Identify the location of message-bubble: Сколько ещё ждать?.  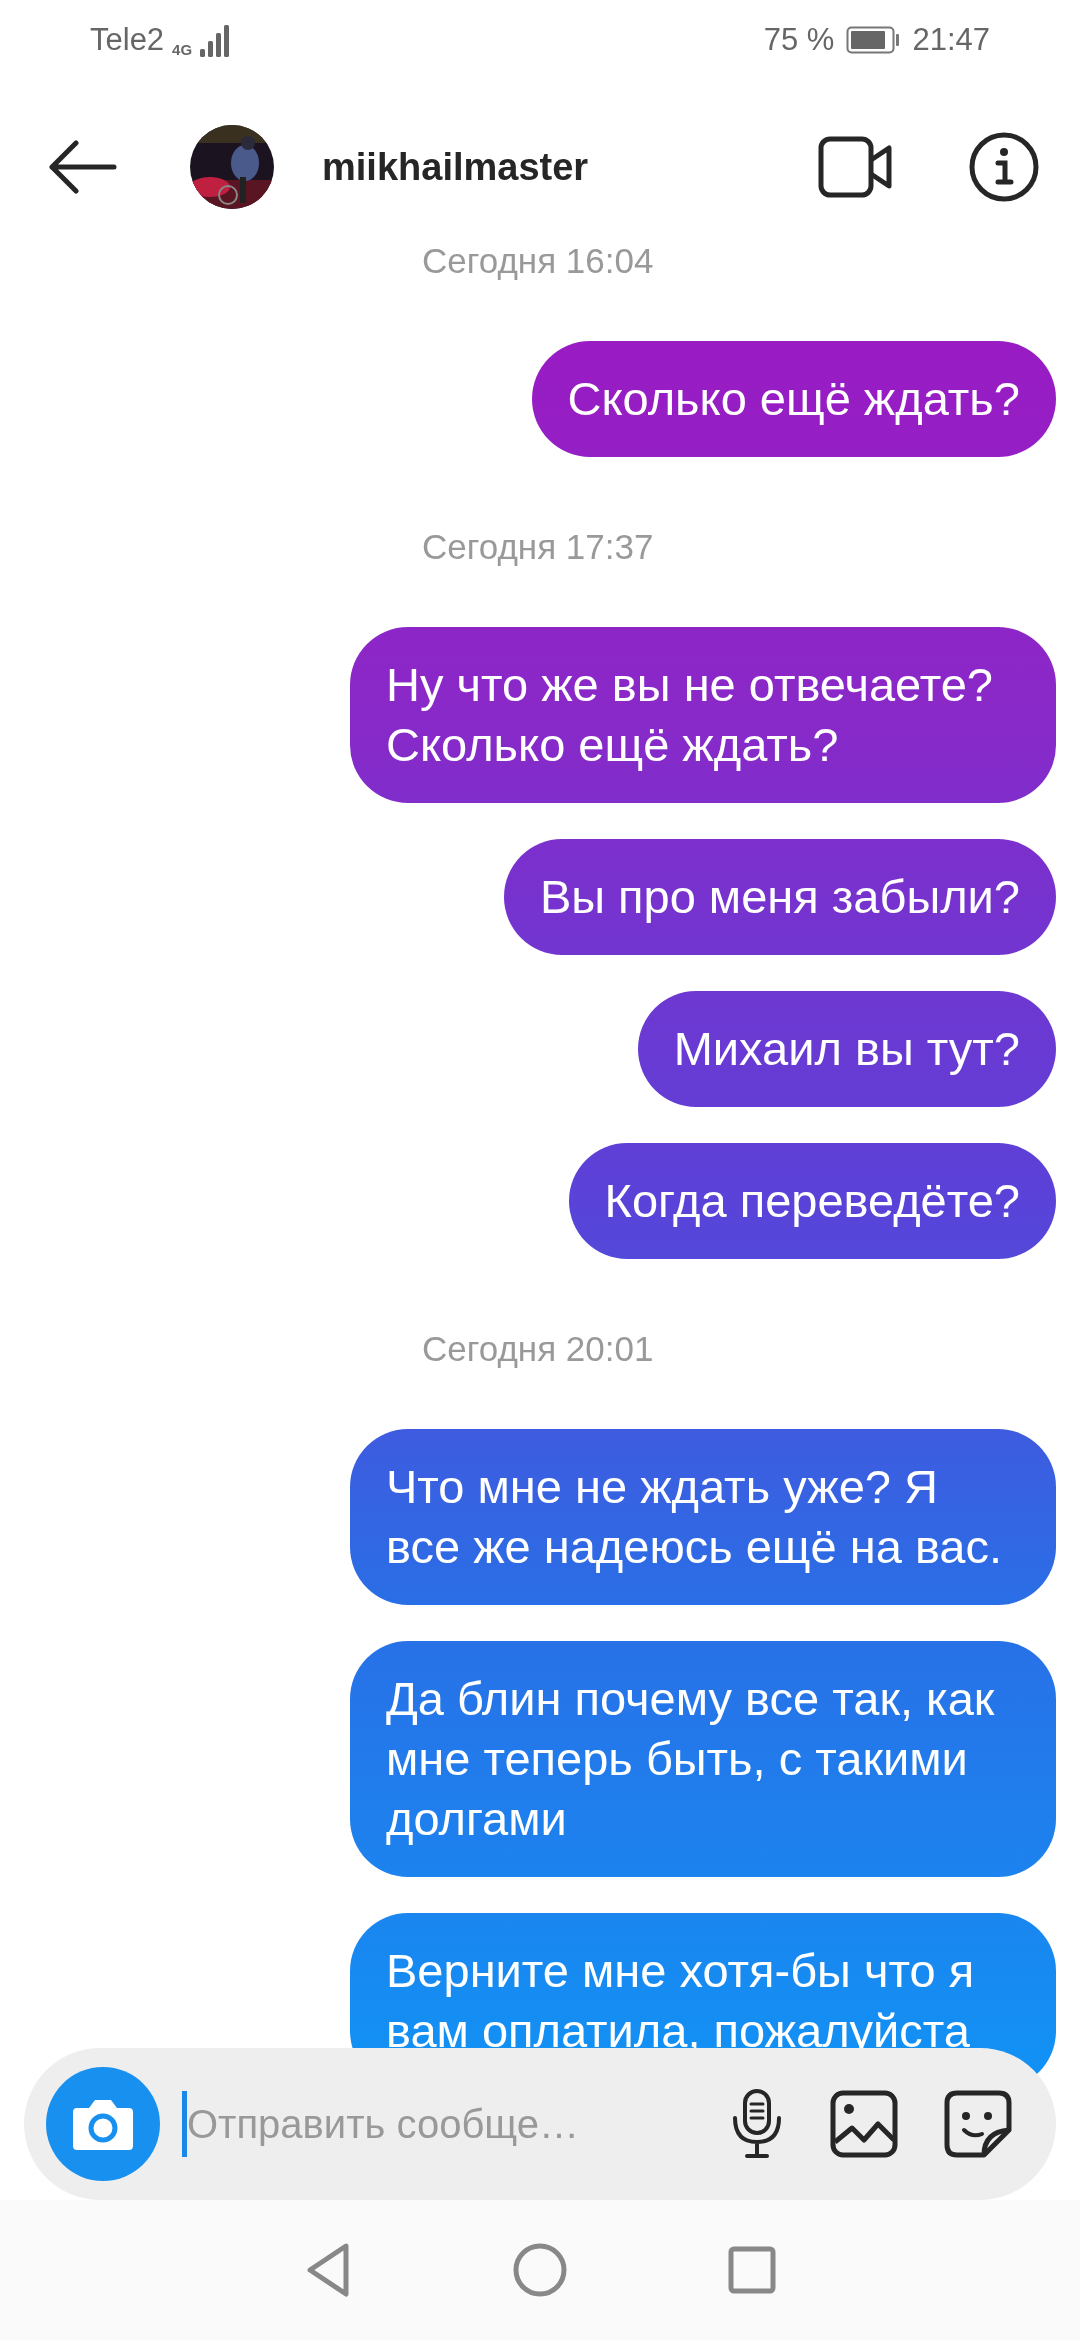
(793, 399).